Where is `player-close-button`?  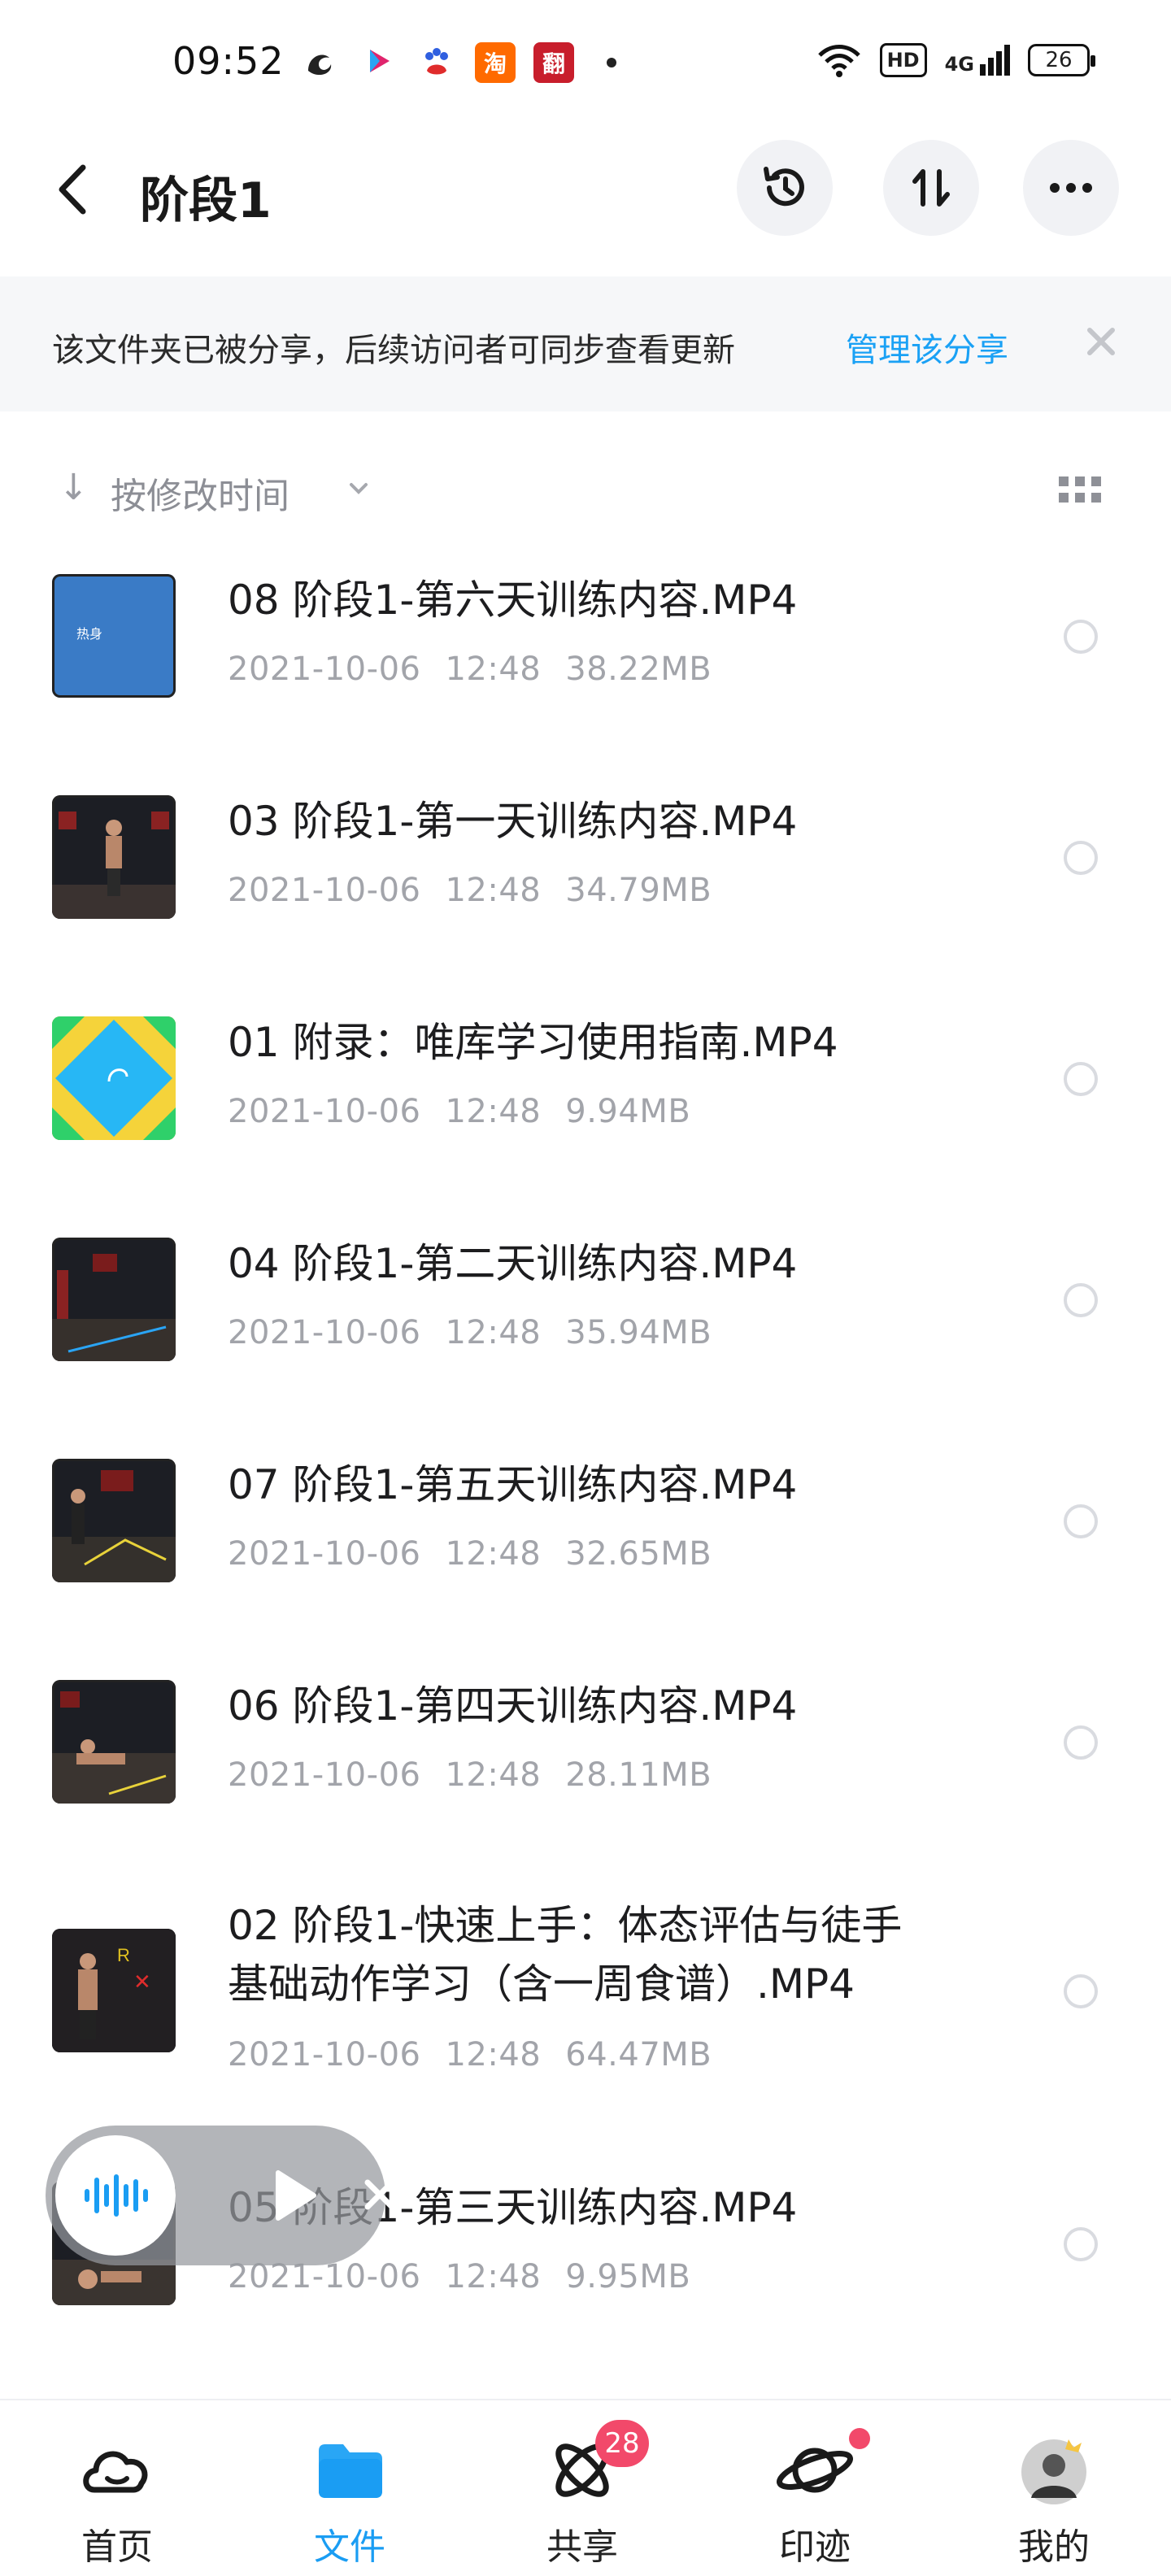 player-close-button is located at coordinates (379, 2195).